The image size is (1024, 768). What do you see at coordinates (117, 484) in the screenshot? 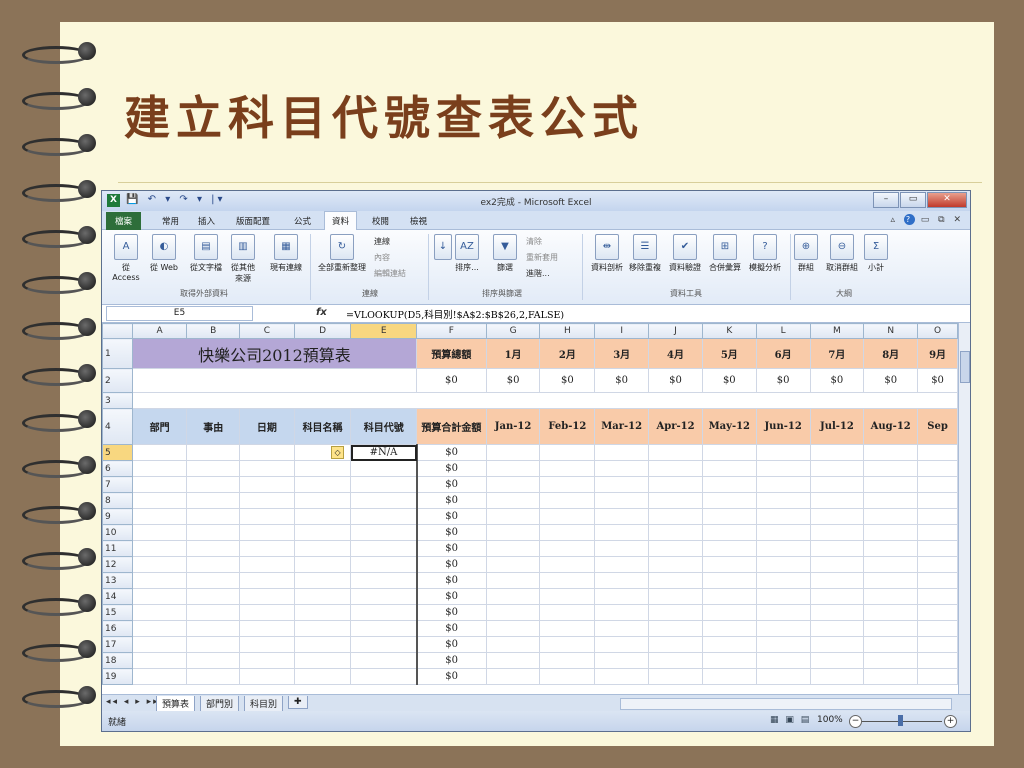
I see `row-header: 7` at bounding box center [117, 484].